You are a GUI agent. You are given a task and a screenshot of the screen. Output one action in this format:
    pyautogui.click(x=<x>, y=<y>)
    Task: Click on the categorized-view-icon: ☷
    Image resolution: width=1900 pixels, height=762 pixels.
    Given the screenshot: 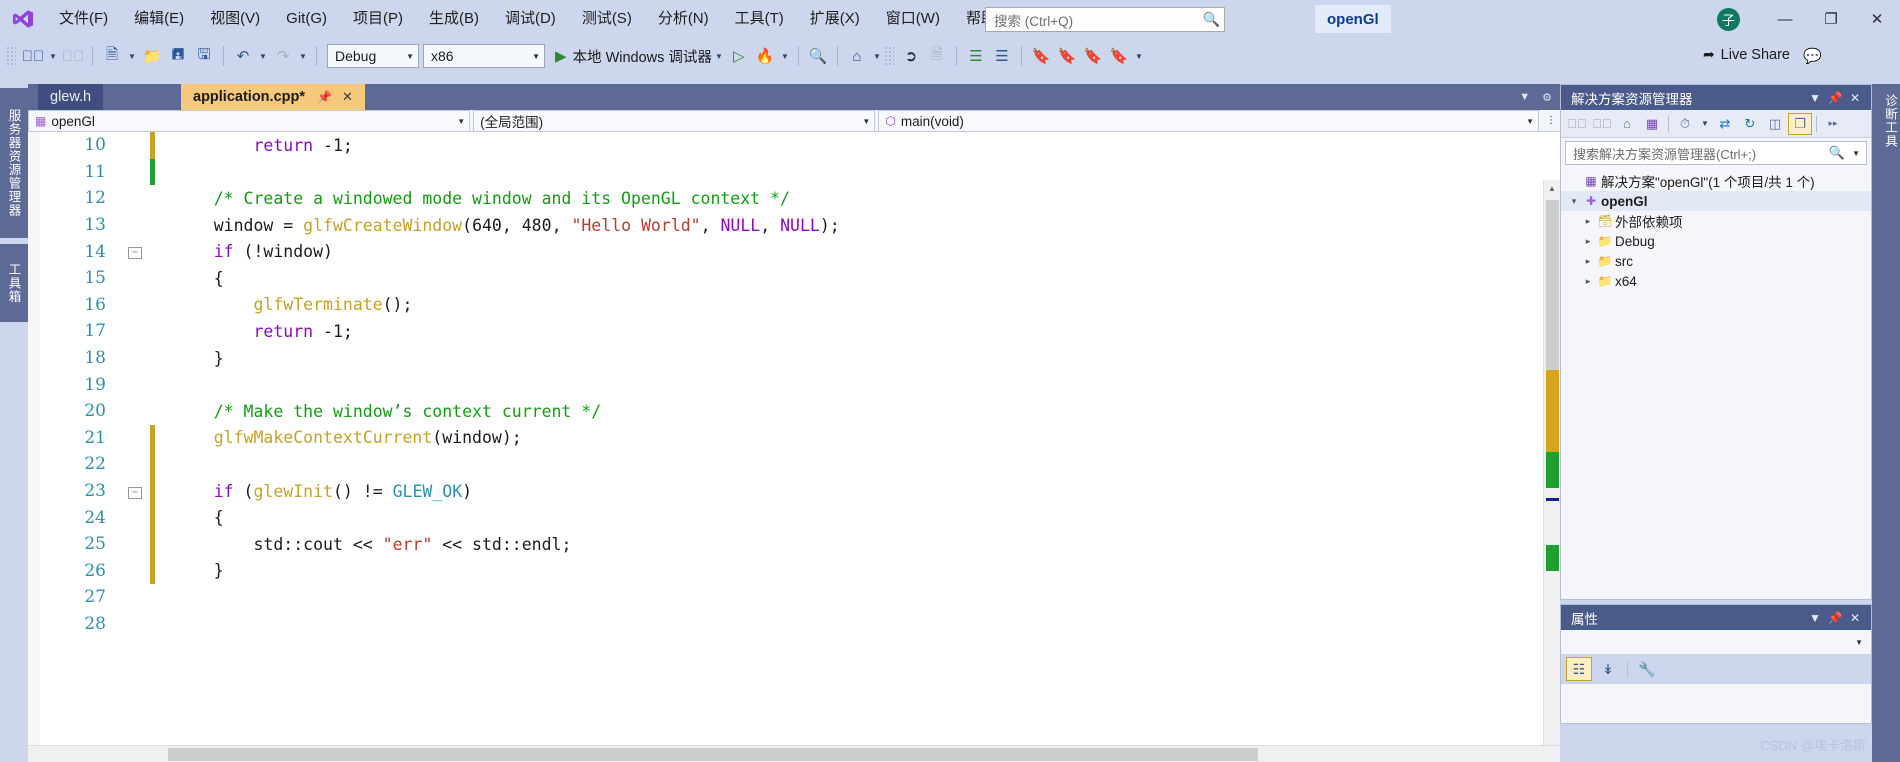 What is the action you would take?
    pyautogui.click(x=1579, y=669)
    